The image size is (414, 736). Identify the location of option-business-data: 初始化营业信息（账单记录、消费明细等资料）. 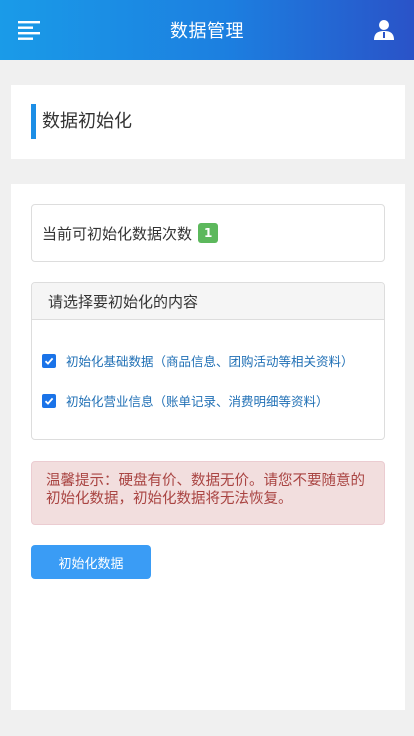
(185, 400).